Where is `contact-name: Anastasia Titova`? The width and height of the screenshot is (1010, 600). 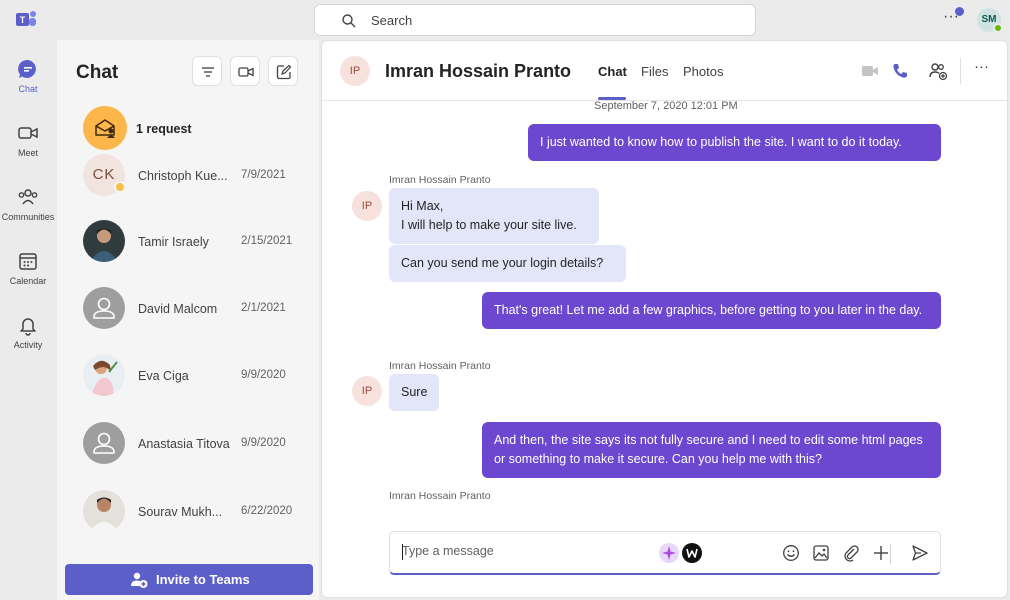
contact-name: Anastasia Titova is located at coordinates (184, 444).